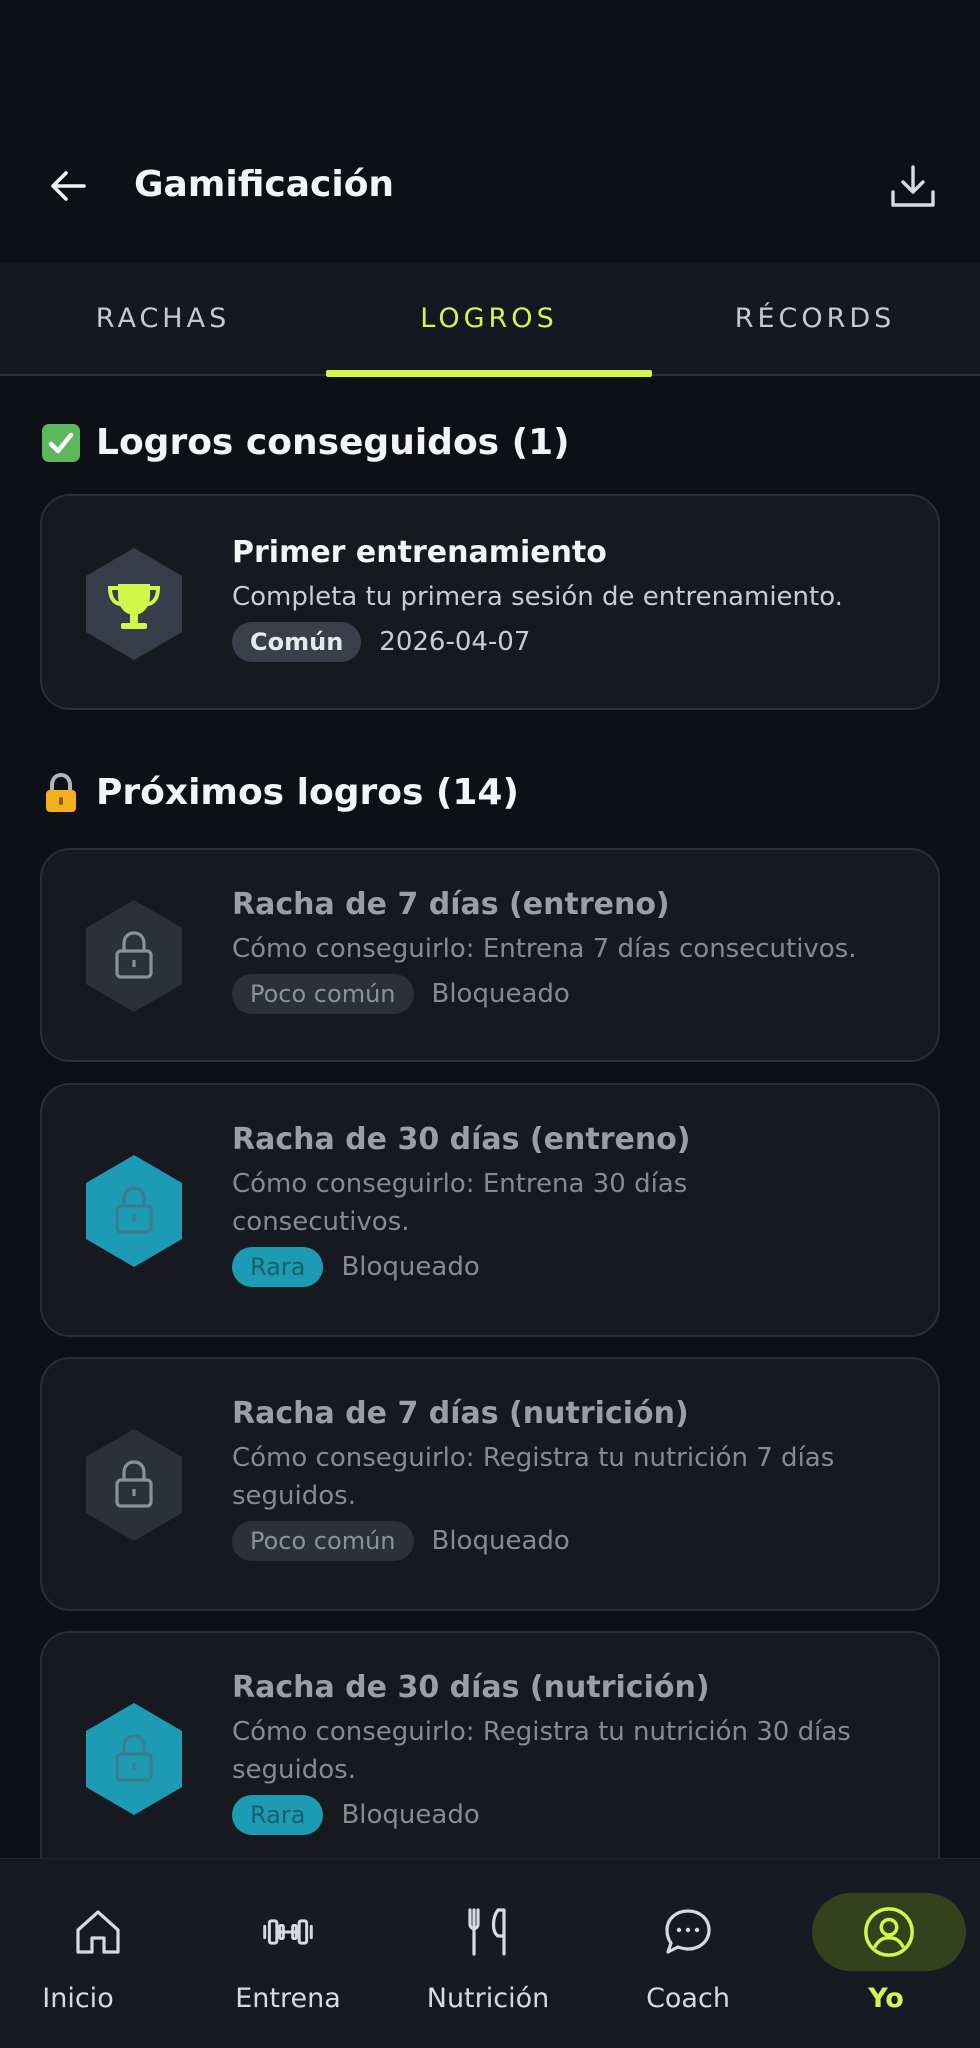 The height and width of the screenshot is (2048, 980). I want to click on fork-knife-icon, so click(488, 1932).